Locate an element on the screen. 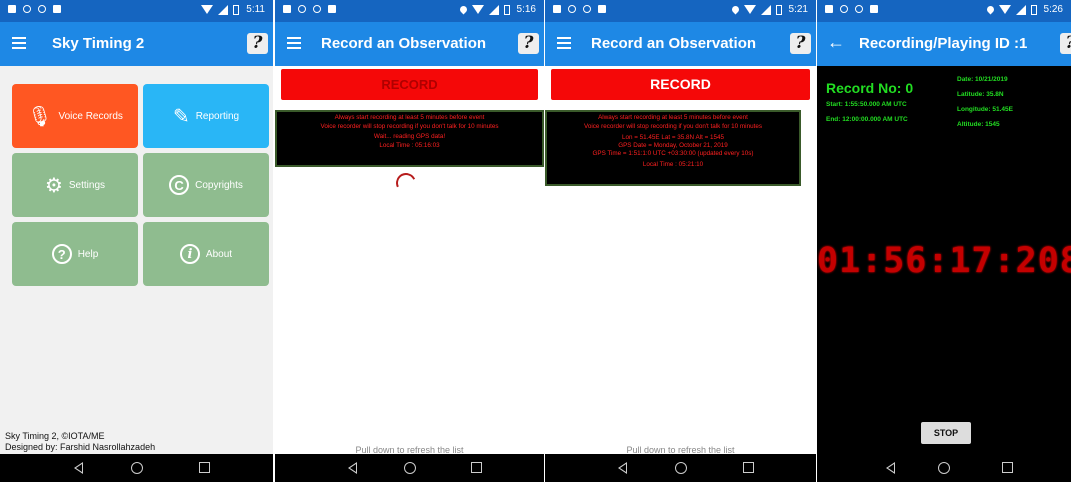 The height and width of the screenshot is (482, 1071). settings-tile: ⚙ Settings is located at coordinates (75, 185).